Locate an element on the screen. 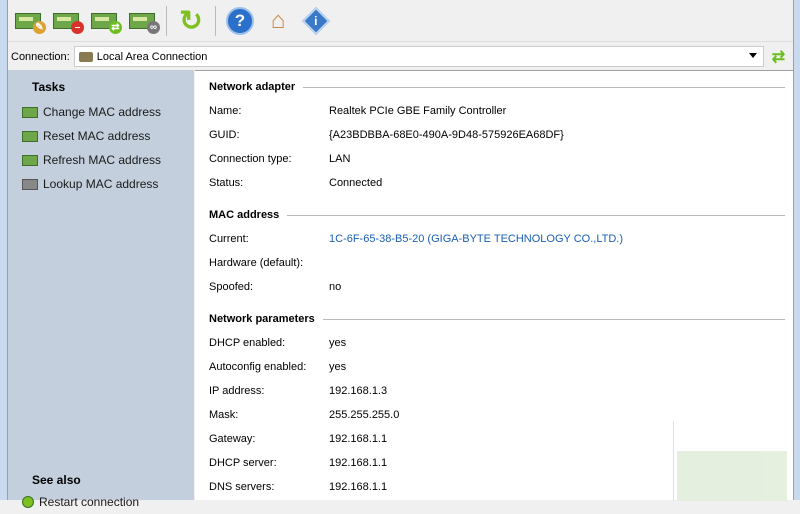 Image resolution: width=800 pixels, height=514 pixels. field-label: Current: is located at coordinates (229, 239).